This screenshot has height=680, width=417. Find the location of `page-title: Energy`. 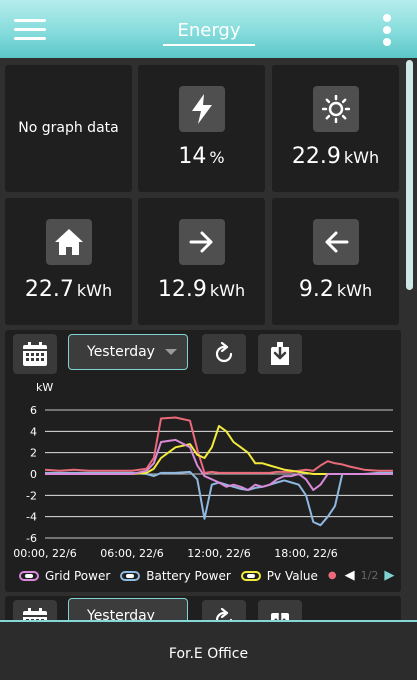

page-title: Energy is located at coordinates (209, 30).